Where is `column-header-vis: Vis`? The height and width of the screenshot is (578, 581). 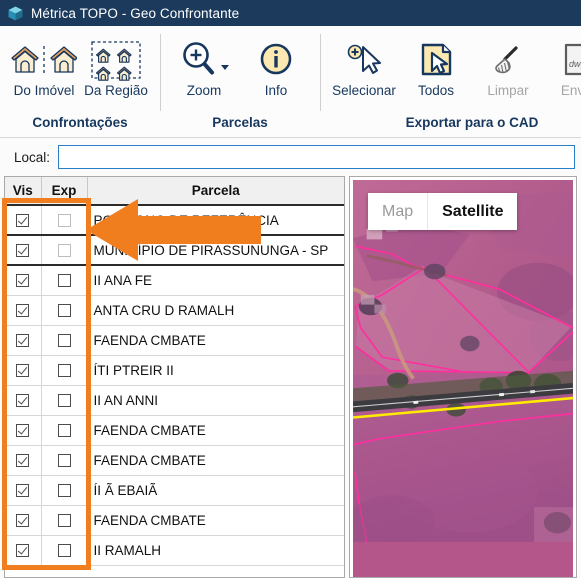 column-header-vis: Vis is located at coordinates (23, 191).